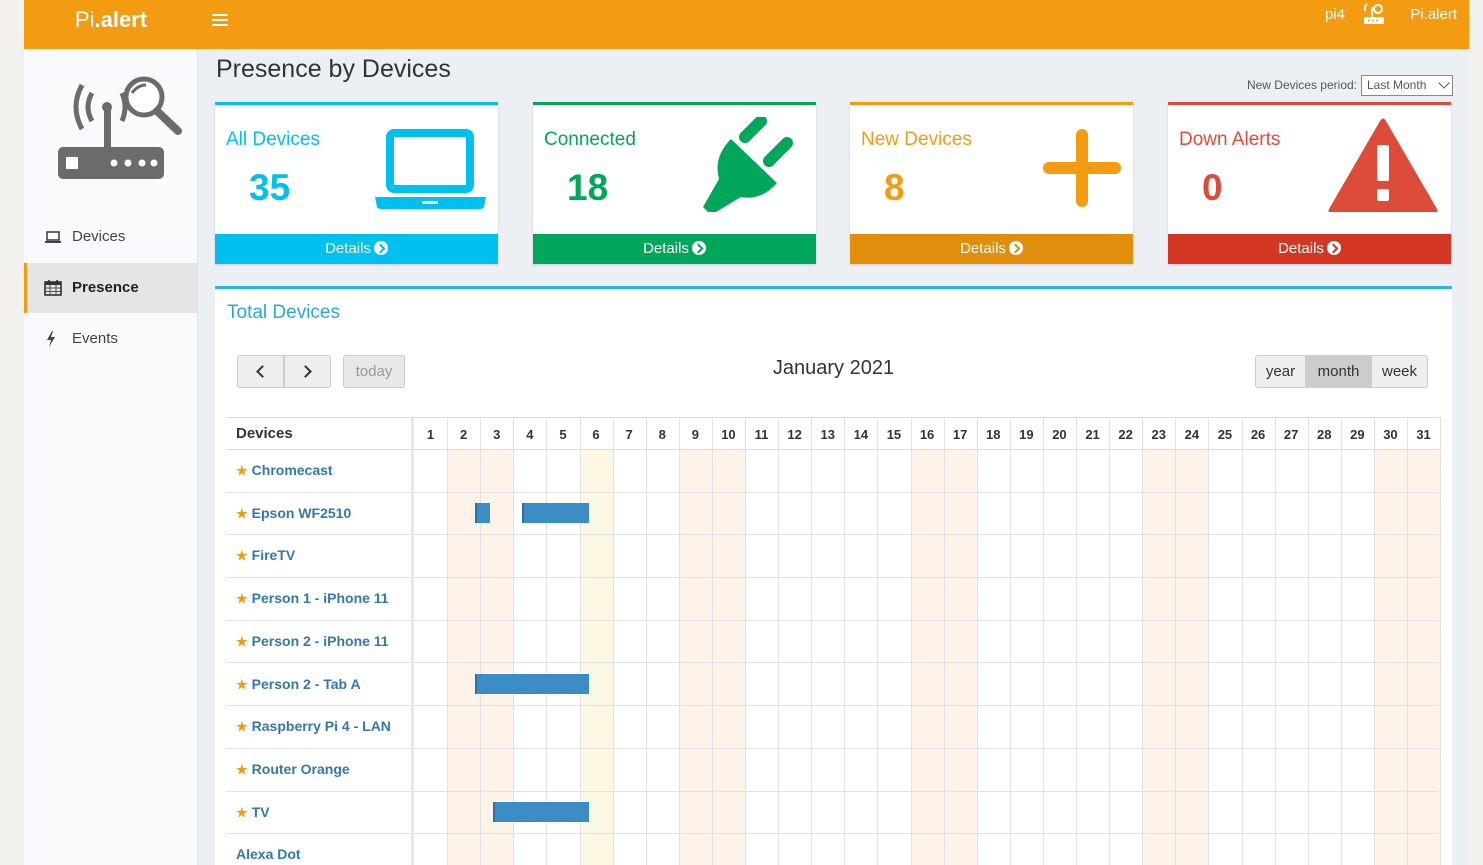 This screenshot has height=865, width=1483. What do you see at coordinates (430, 169) in the screenshot?
I see `laptop-icon` at bounding box center [430, 169].